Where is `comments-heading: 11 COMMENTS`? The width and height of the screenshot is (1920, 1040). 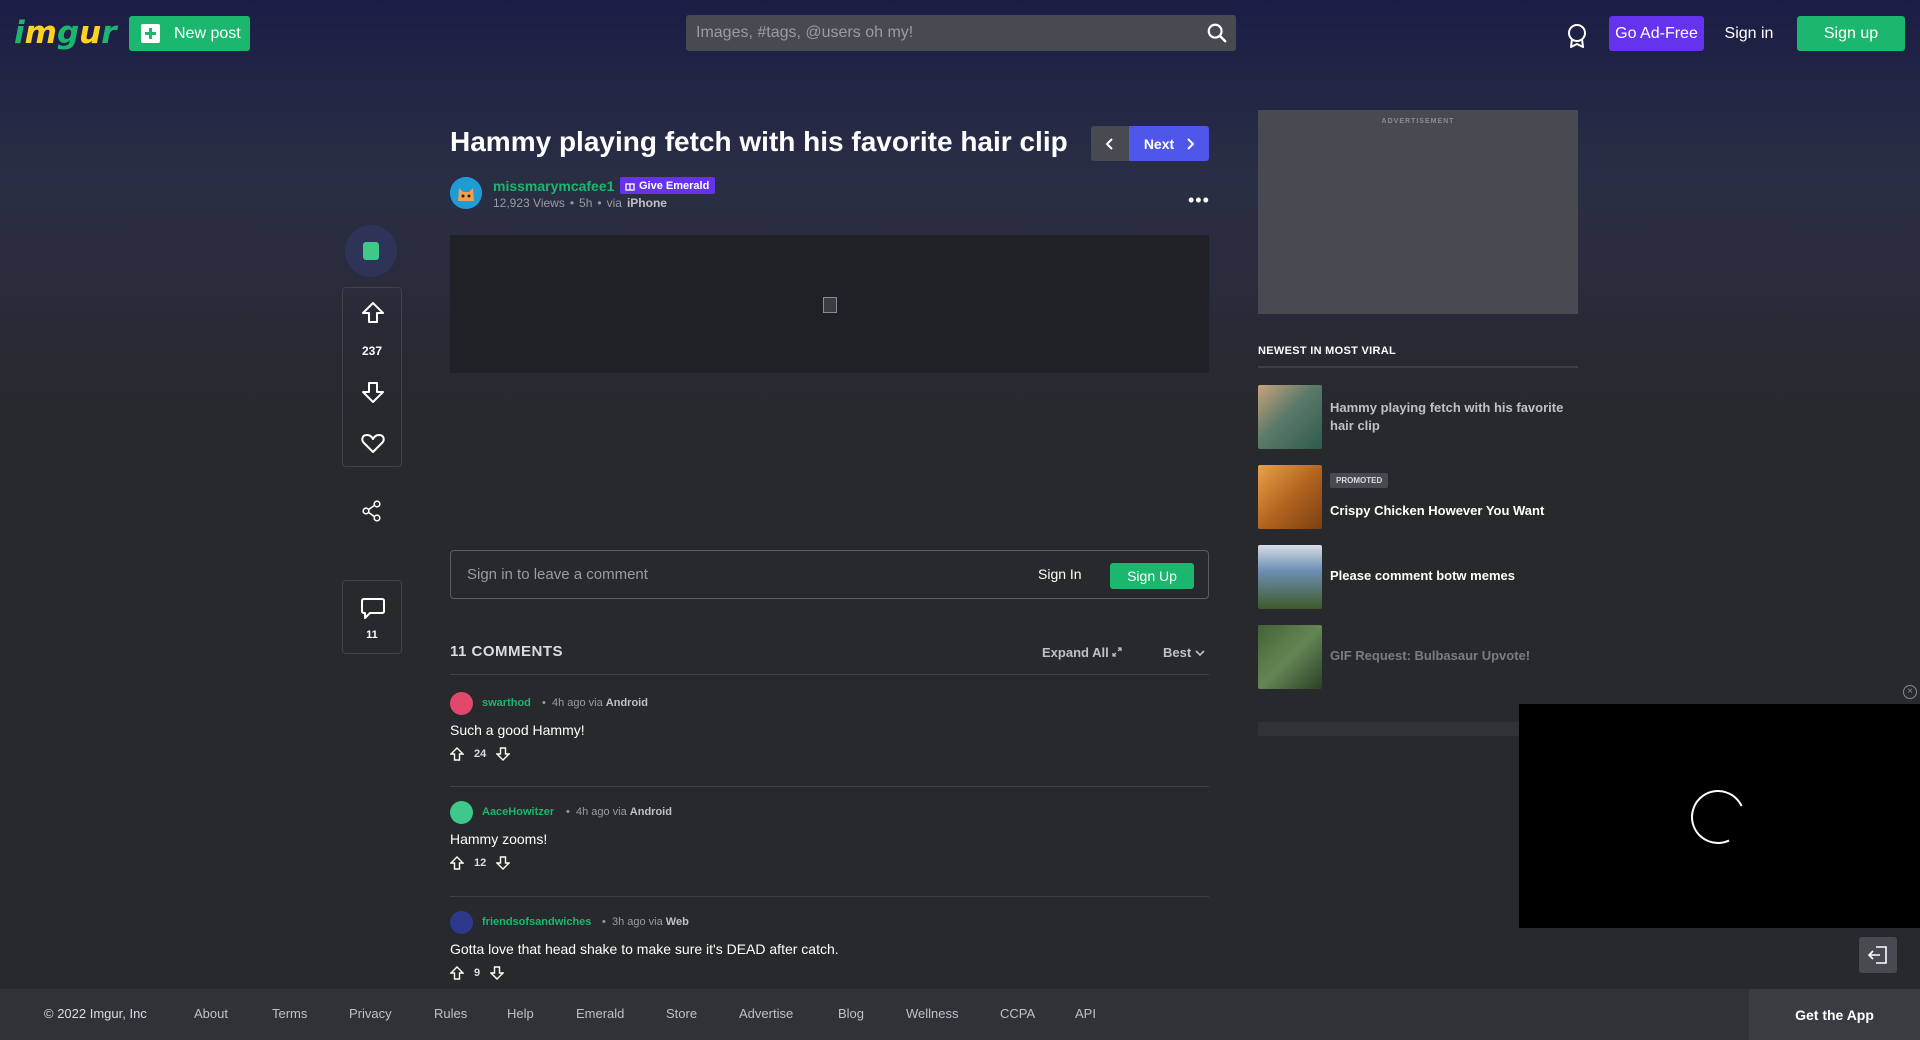
comments-heading: 11 COMMENTS is located at coordinates (507, 651).